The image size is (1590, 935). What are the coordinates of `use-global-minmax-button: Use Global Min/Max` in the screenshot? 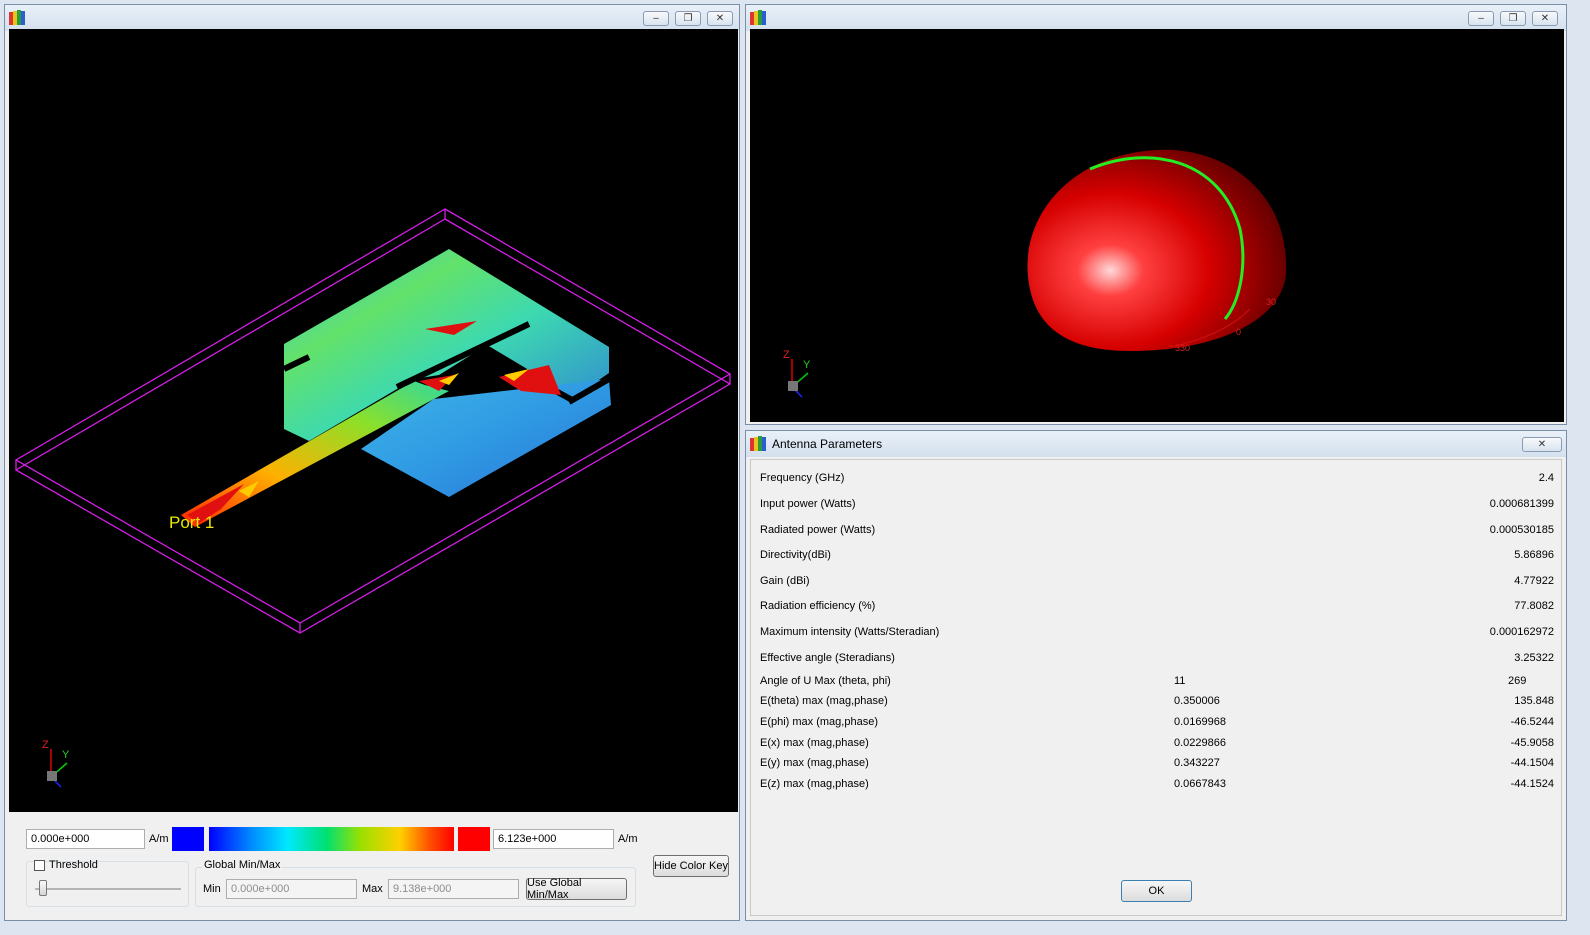 It's located at (576, 889).